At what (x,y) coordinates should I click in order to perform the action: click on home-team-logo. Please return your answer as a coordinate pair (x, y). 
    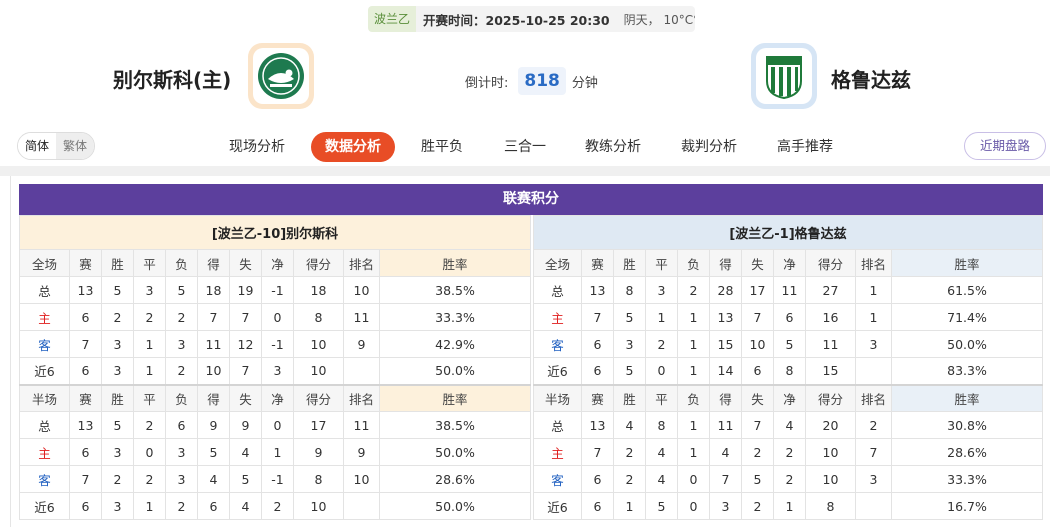
    Looking at the image, I should click on (281, 76).